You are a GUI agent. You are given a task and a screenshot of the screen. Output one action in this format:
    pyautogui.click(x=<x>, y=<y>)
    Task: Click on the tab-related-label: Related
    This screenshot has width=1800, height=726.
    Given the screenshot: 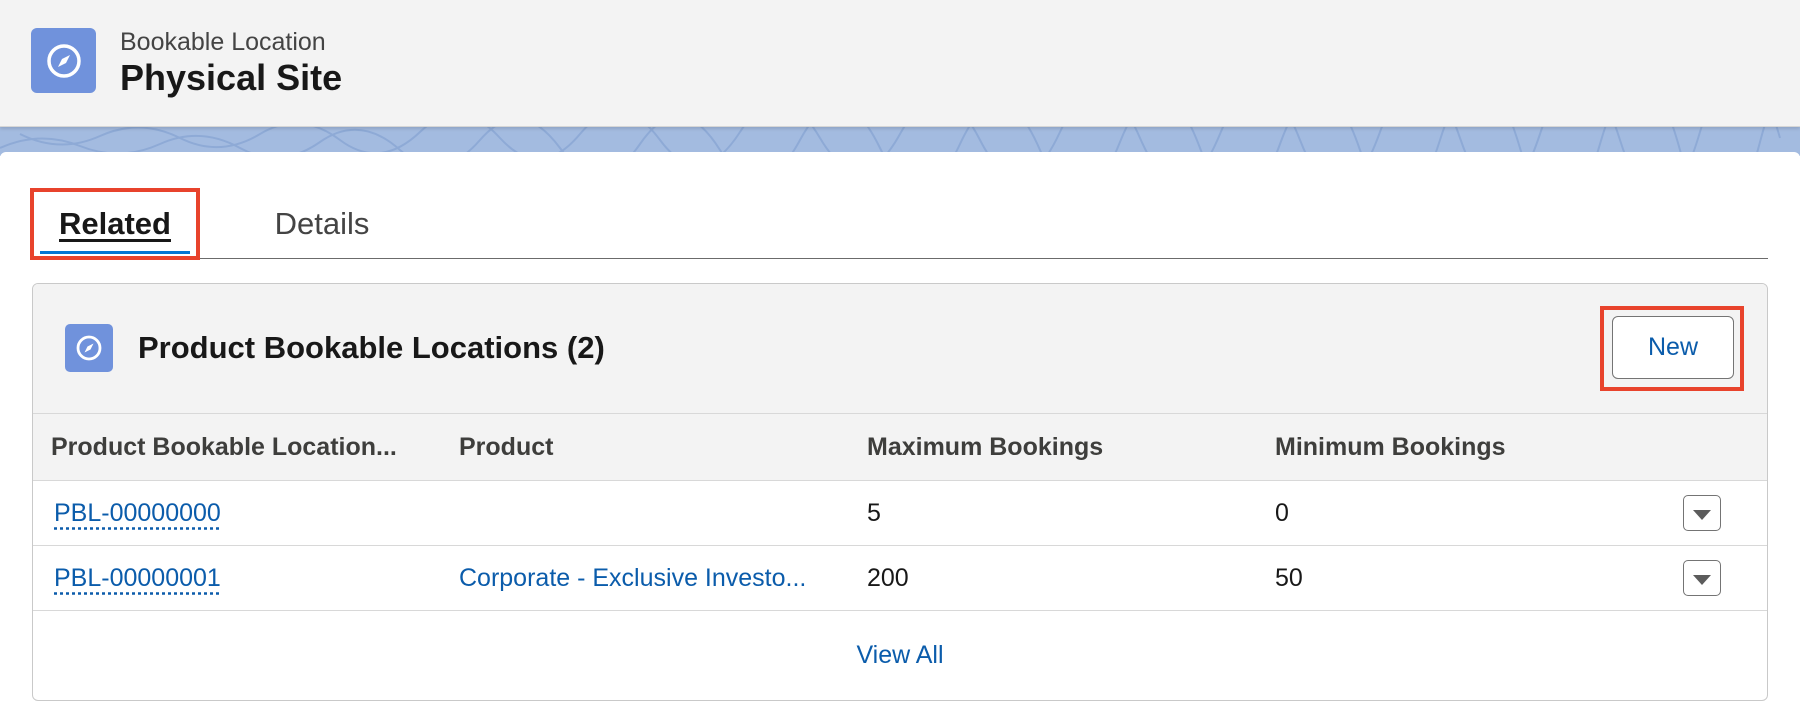 What is the action you would take?
    pyautogui.click(x=115, y=223)
    